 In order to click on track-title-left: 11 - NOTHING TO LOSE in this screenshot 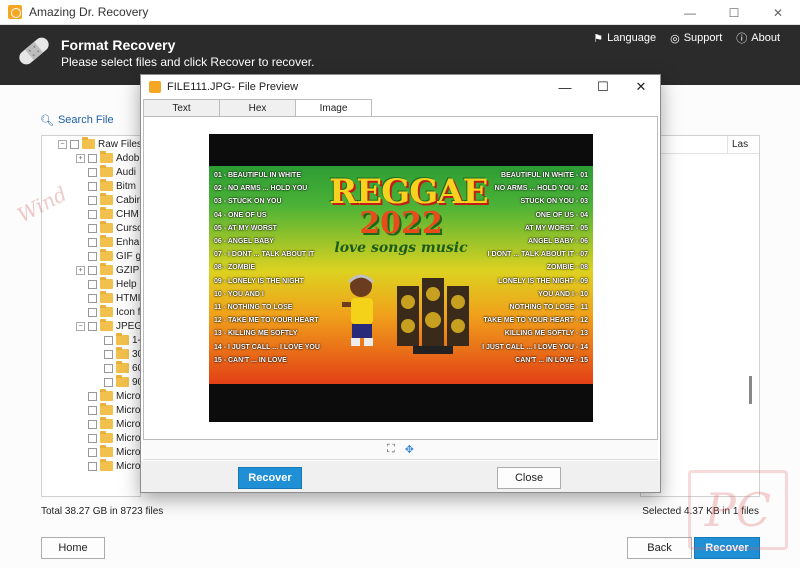, I will do `click(253, 307)`.